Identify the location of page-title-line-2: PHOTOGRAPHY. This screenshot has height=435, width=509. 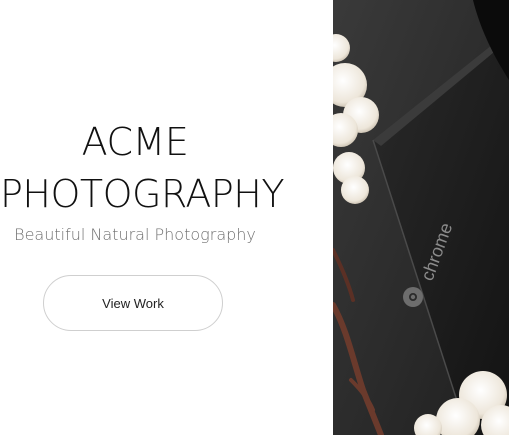
(142, 194).